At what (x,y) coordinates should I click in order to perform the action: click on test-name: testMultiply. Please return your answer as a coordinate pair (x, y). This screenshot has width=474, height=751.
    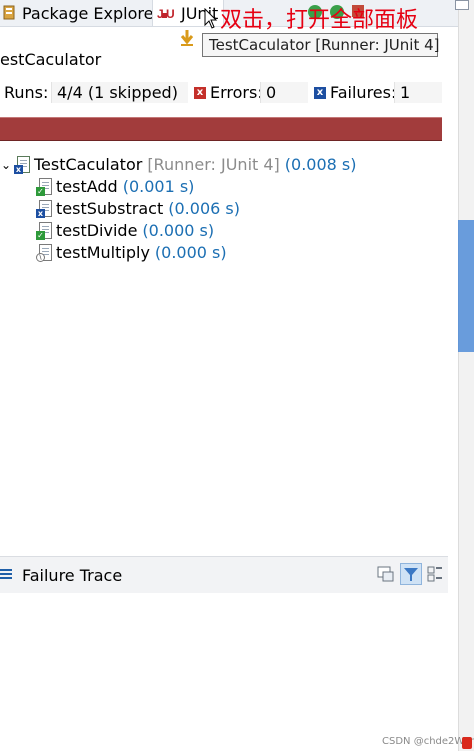
    Looking at the image, I should click on (103, 252).